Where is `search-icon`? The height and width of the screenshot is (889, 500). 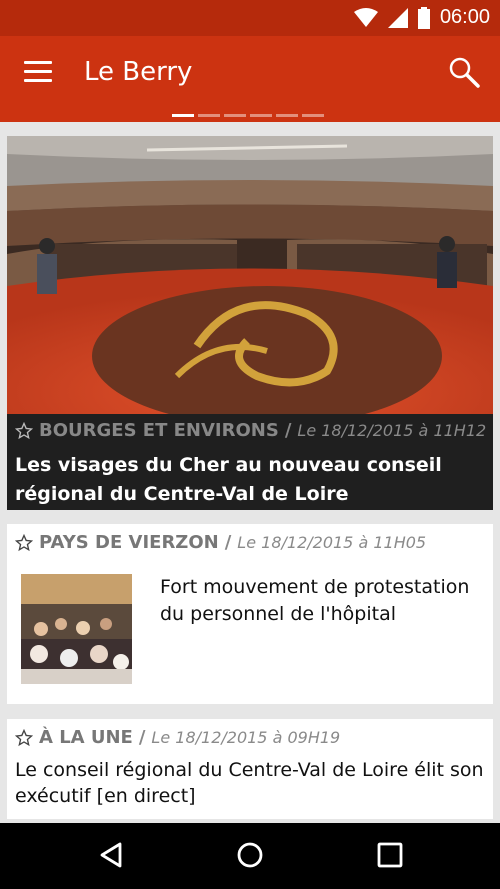 search-icon is located at coordinates (464, 72).